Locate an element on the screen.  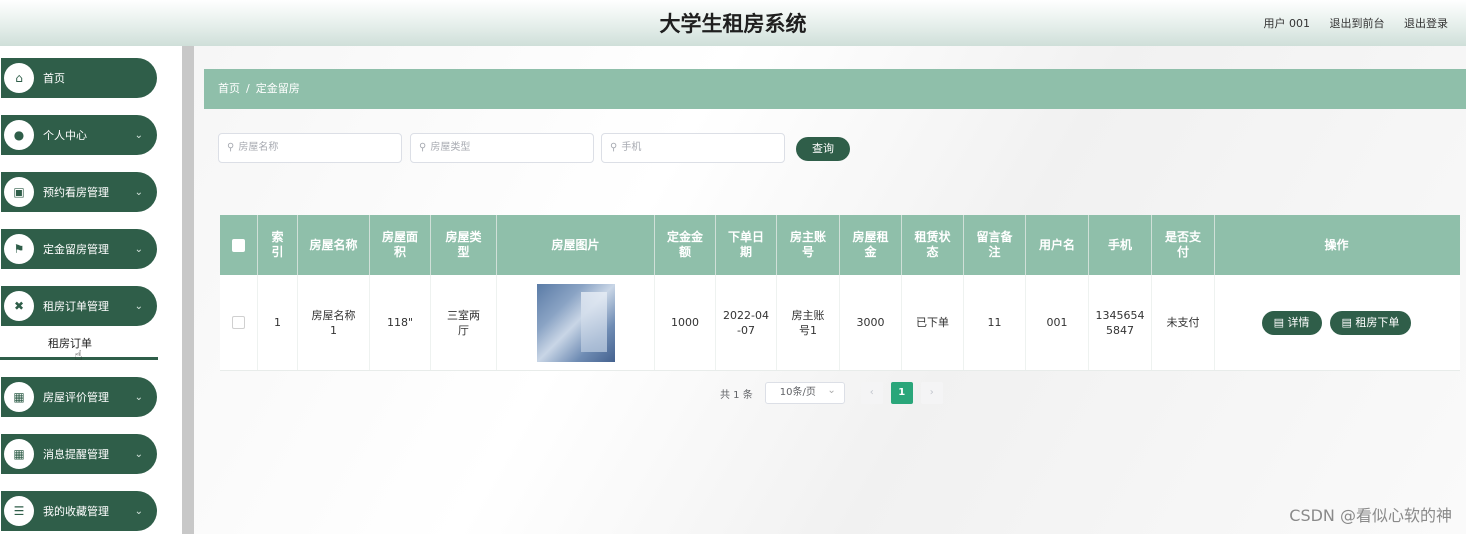
deposit-cell: 1000 is located at coordinates (685, 322).